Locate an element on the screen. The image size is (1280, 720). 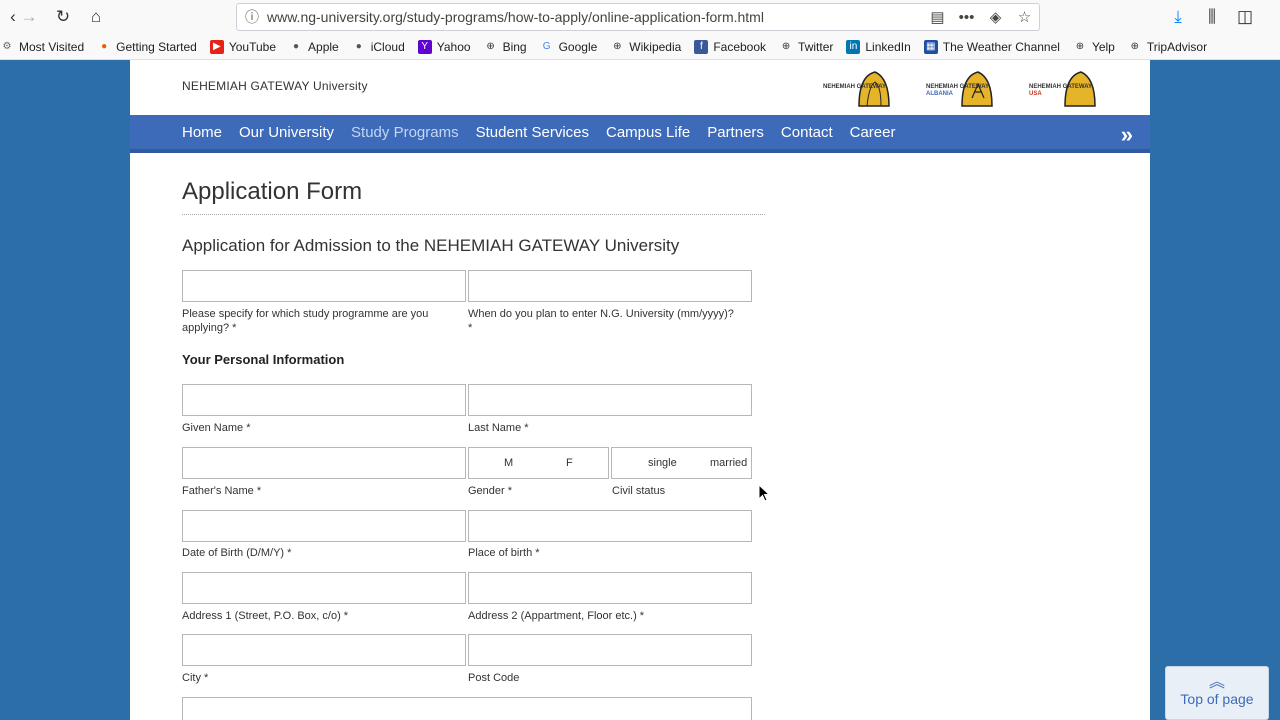
bookmark-facebook: f Facebook is located at coordinates (730, 46).